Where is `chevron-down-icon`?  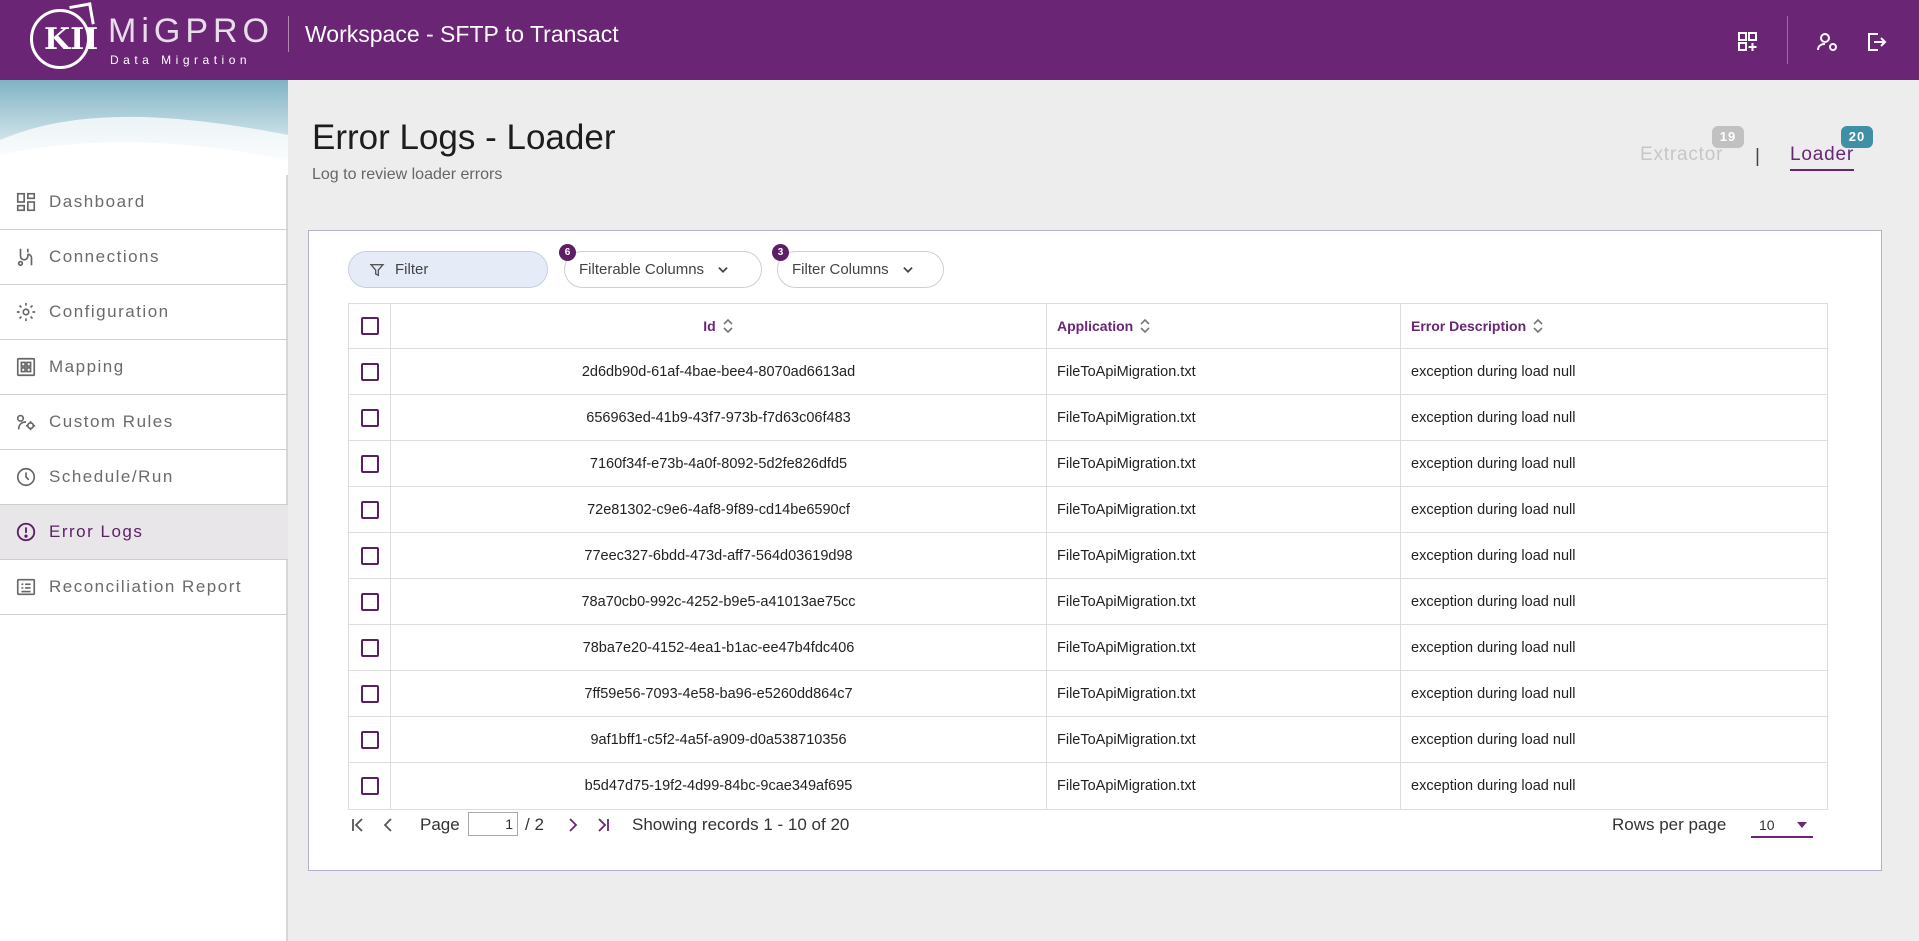
chevron-down-icon is located at coordinates (723, 269).